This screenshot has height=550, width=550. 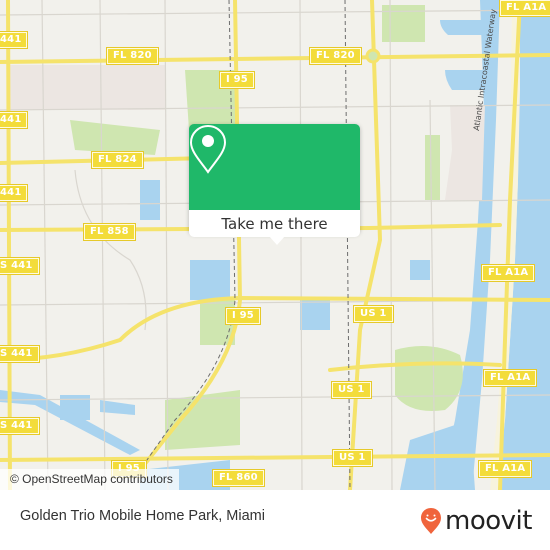 What do you see at coordinates (431, 521) in the screenshot?
I see `moovit-pin-icon` at bounding box center [431, 521].